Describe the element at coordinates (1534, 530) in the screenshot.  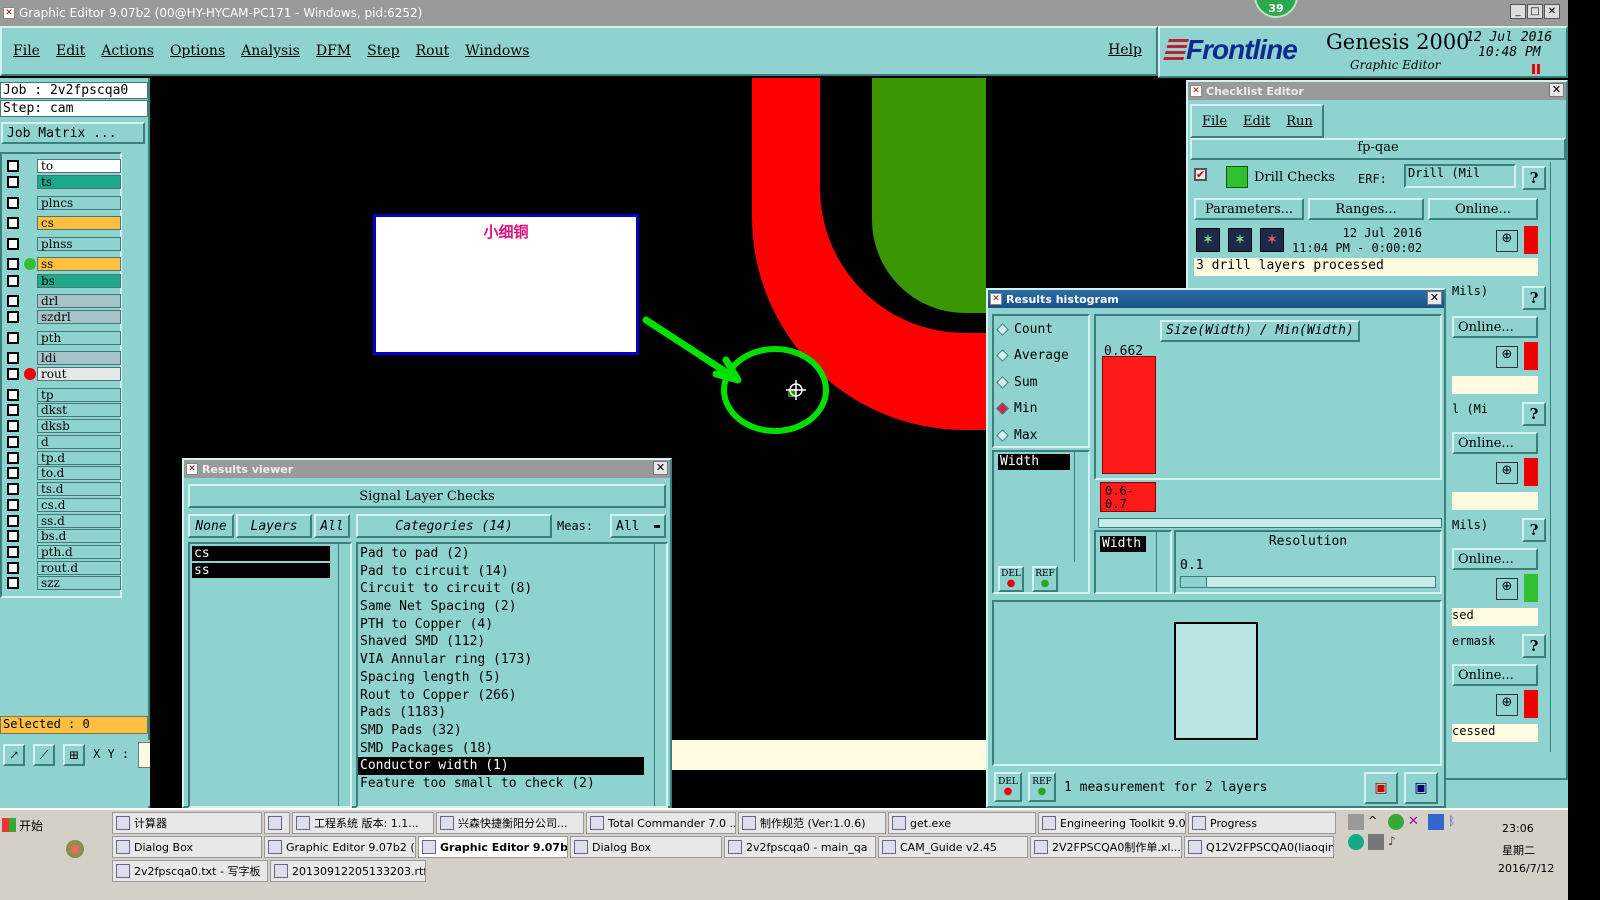
I see `help-button-4: ?` at that location.